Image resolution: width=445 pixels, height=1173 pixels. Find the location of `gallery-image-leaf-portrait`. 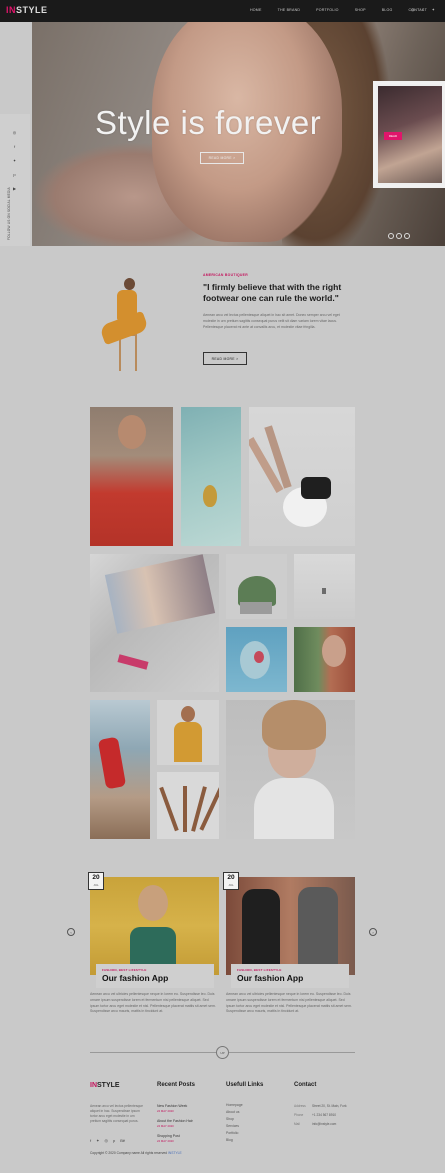

gallery-image-leaf-portrait is located at coordinates (324, 659).